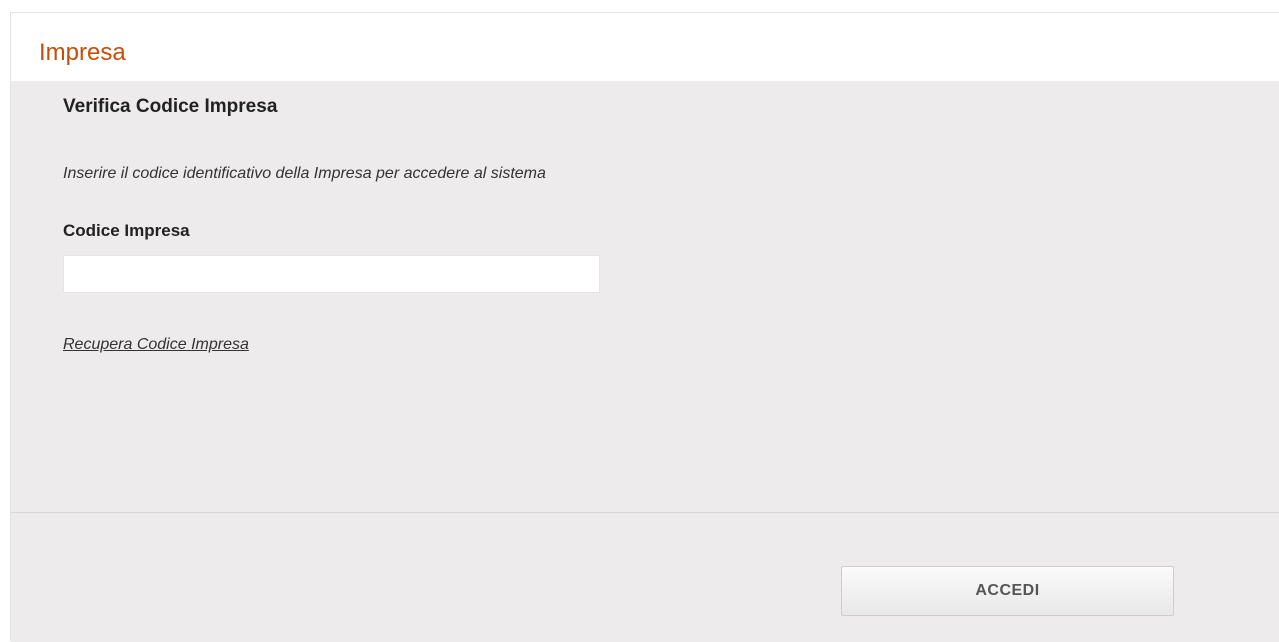  Describe the element at coordinates (645, 47) in the screenshot. I see `panel-header: Impresa` at that location.